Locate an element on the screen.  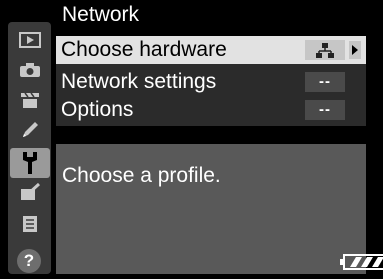
network-hardware-icon is located at coordinates (325, 50).